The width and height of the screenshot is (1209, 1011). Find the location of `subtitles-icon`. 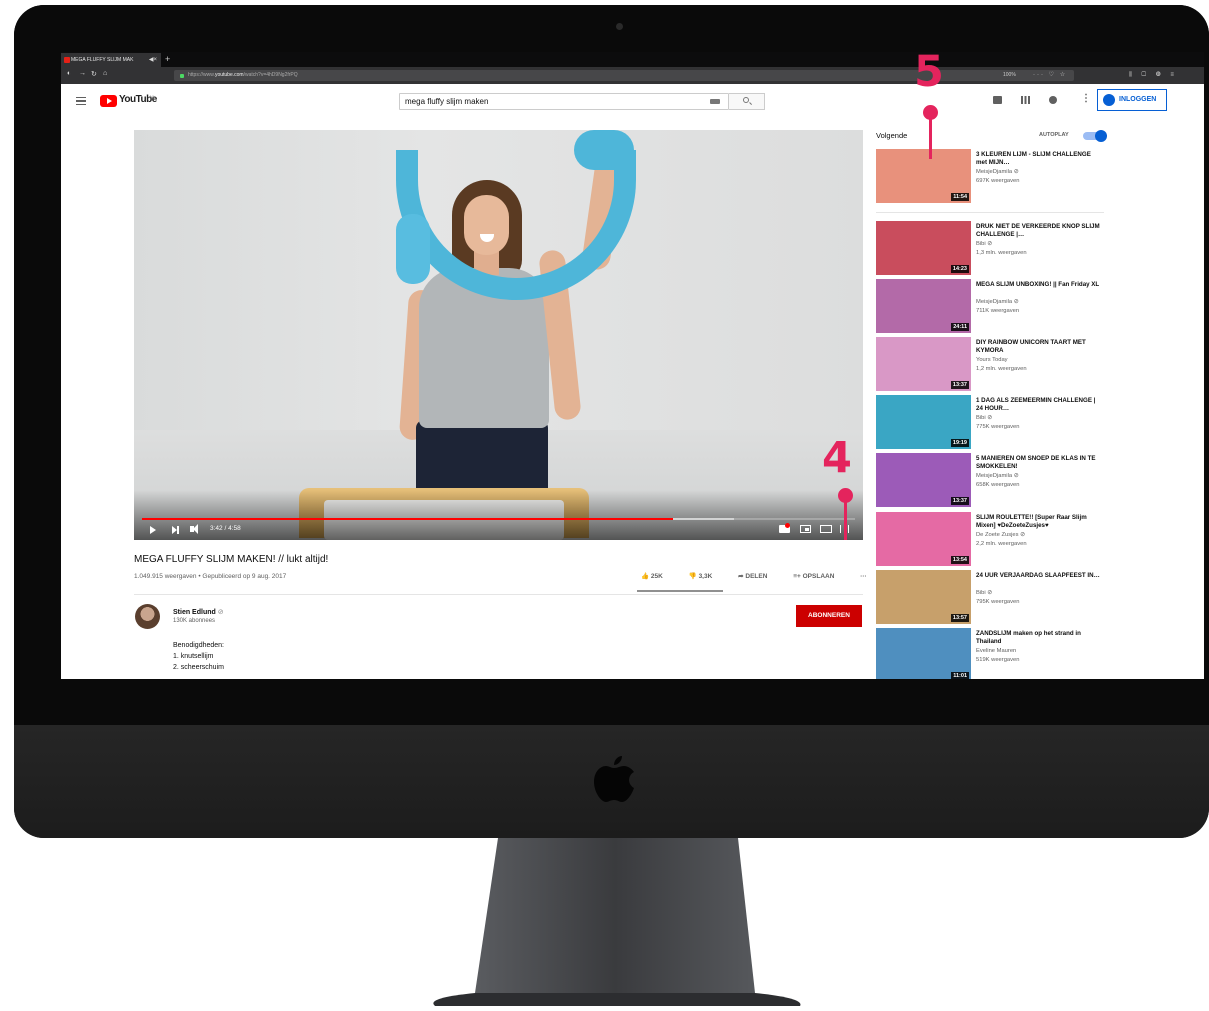

subtitles-icon is located at coordinates (784, 528).